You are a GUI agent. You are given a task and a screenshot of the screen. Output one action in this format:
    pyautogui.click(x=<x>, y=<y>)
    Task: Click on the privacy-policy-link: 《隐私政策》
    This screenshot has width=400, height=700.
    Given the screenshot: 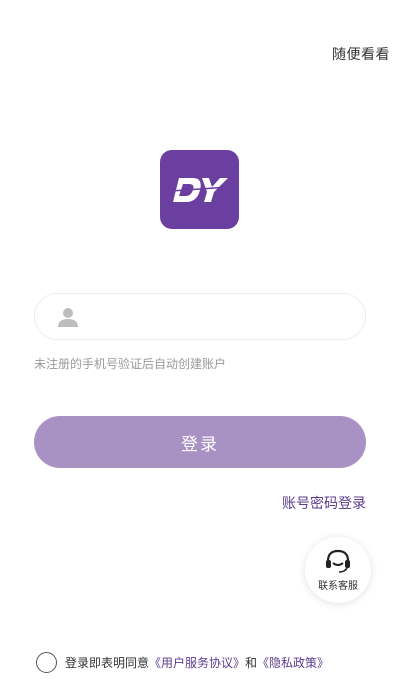 What is the action you would take?
    pyautogui.click(x=293, y=662)
    